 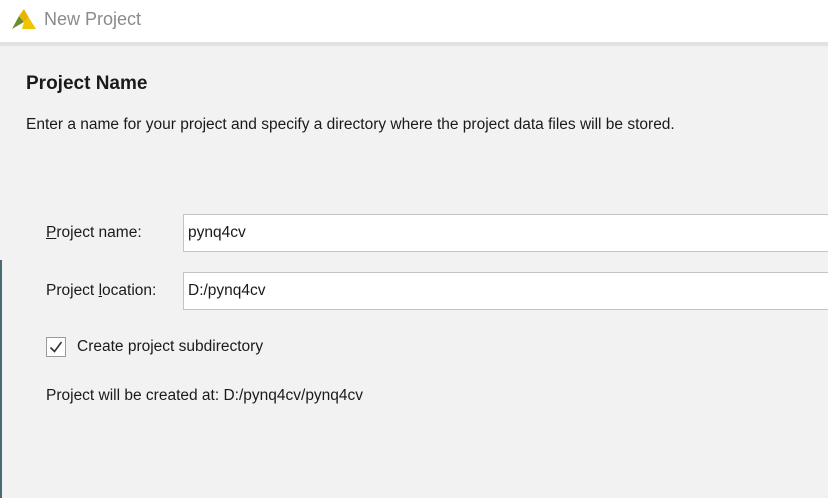 I want to click on page-title: Project Name, so click(x=87, y=83).